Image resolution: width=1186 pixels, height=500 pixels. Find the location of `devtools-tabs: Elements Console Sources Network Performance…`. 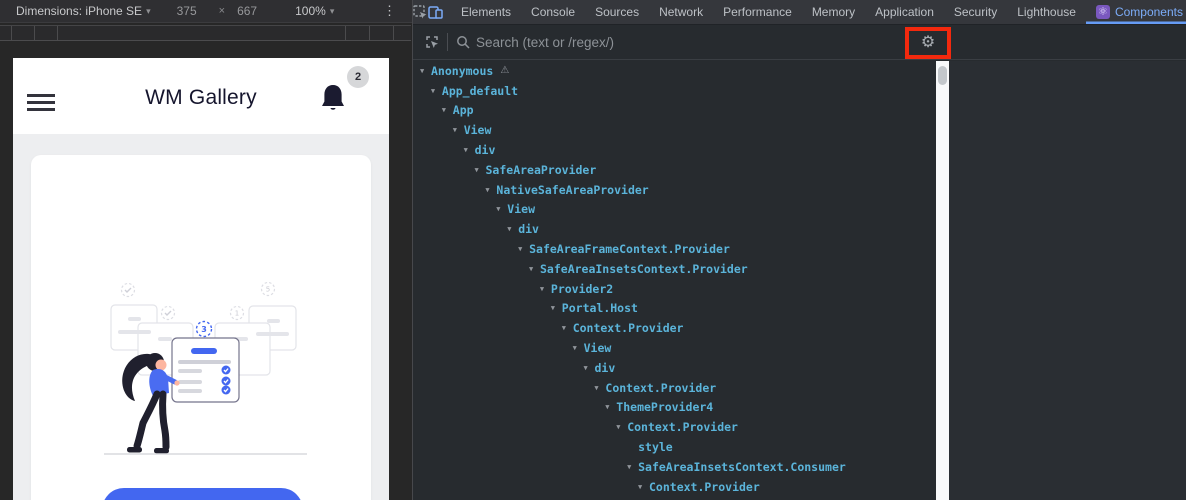

devtools-tabs: Elements Console Sources Network Performance… is located at coordinates (818, 12).